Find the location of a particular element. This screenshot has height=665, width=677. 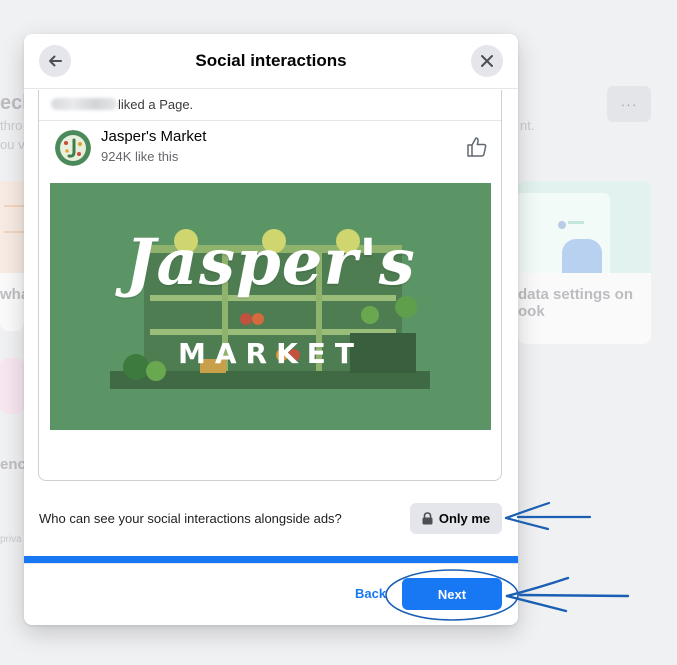

dialog-title: Social interactions is located at coordinates (271, 60).